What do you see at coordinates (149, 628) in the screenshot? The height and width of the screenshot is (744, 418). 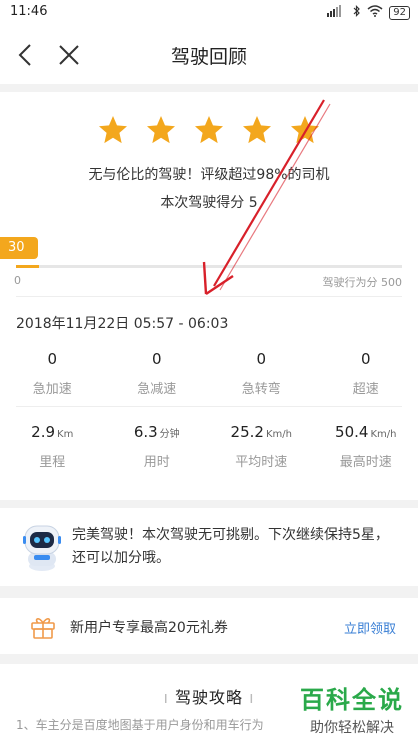 I see `coupon-text: 新用户专享最高20元礼券` at bounding box center [149, 628].